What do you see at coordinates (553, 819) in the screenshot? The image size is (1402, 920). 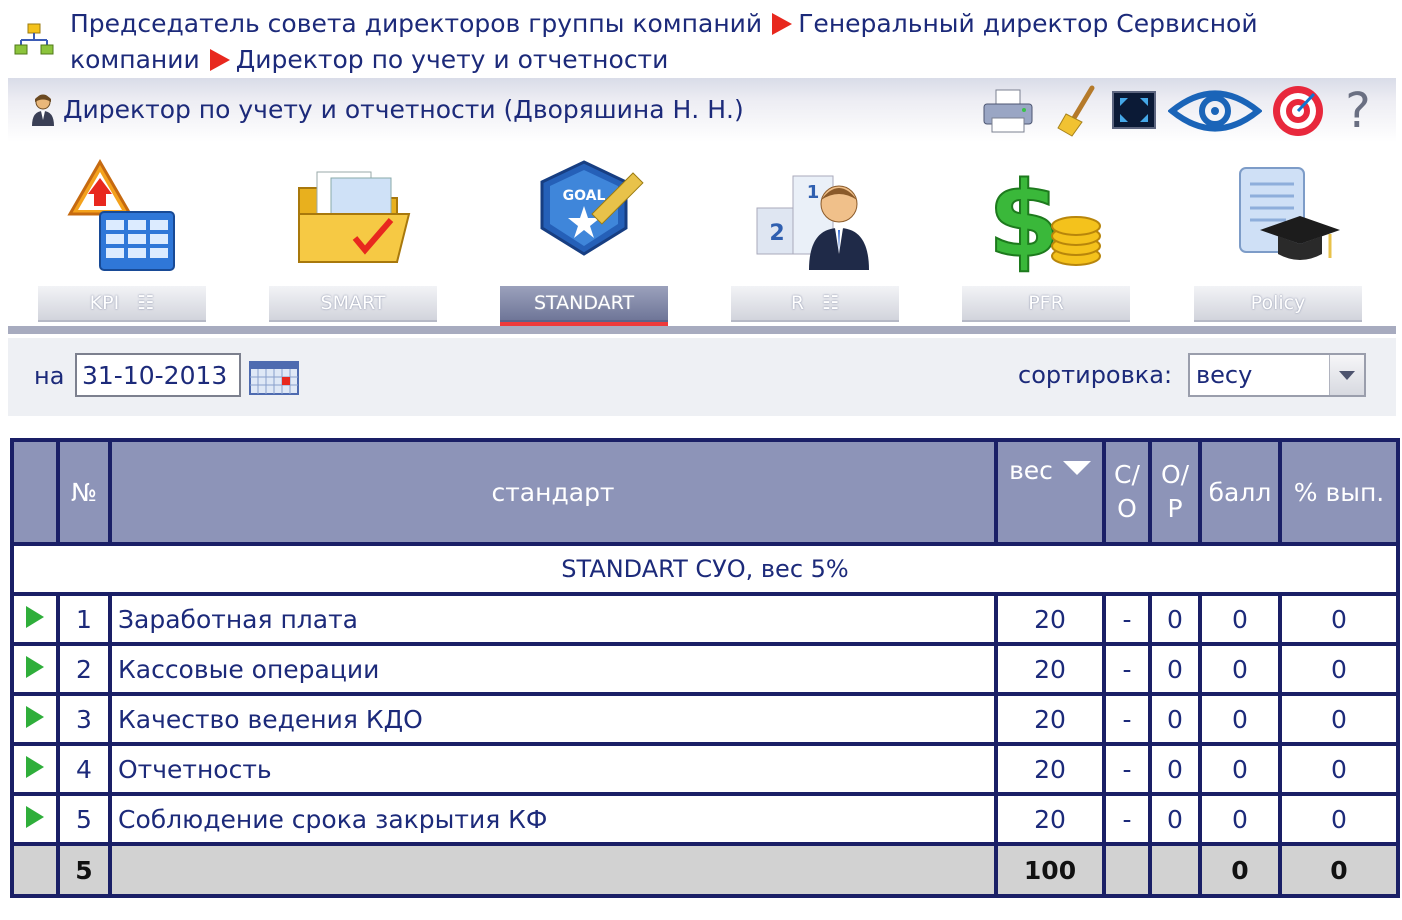 I see `cell-name: Соблюдение срока закрытия КФ` at bounding box center [553, 819].